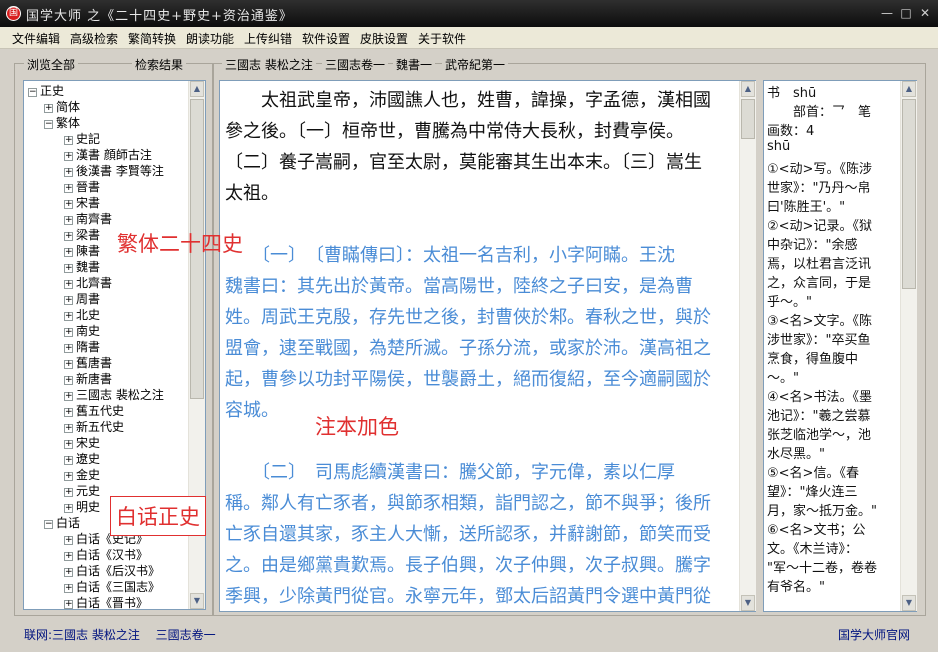 Image resolution: width=938 pixels, height=652 pixels. Describe the element at coordinates (874, 634) in the screenshot. I see `official-site-link: 国学大师官网` at that location.